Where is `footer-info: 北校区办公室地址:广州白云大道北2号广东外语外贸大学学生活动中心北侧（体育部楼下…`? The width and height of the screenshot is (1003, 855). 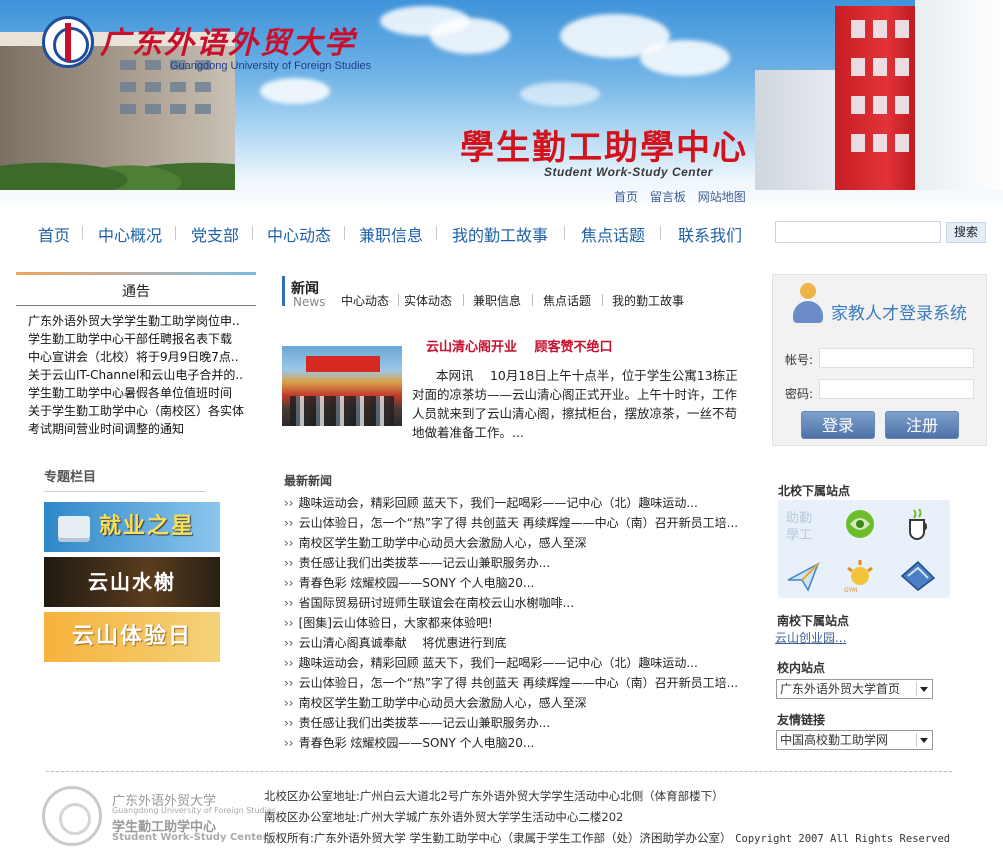
footer-info: 北校区办公室地址:广州白云大道北2号广东外语外贸大学学生活动中心北侧（体育部楼下… is located at coordinates (607, 818).